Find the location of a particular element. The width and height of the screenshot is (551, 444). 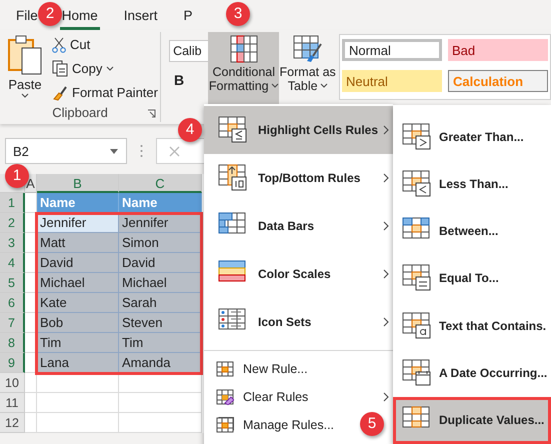

calendar-grid-icon is located at coordinates (417, 372).